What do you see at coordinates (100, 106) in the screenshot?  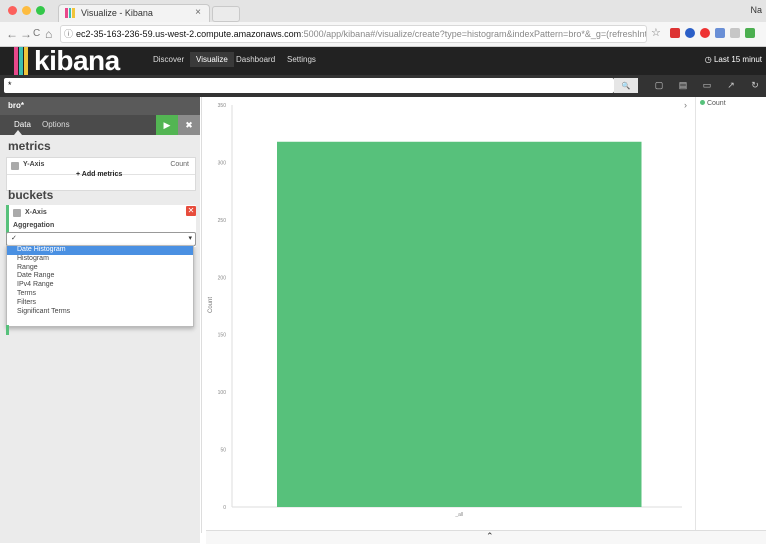 I see `index-pattern-row: bro*` at bounding box center [100, 106].